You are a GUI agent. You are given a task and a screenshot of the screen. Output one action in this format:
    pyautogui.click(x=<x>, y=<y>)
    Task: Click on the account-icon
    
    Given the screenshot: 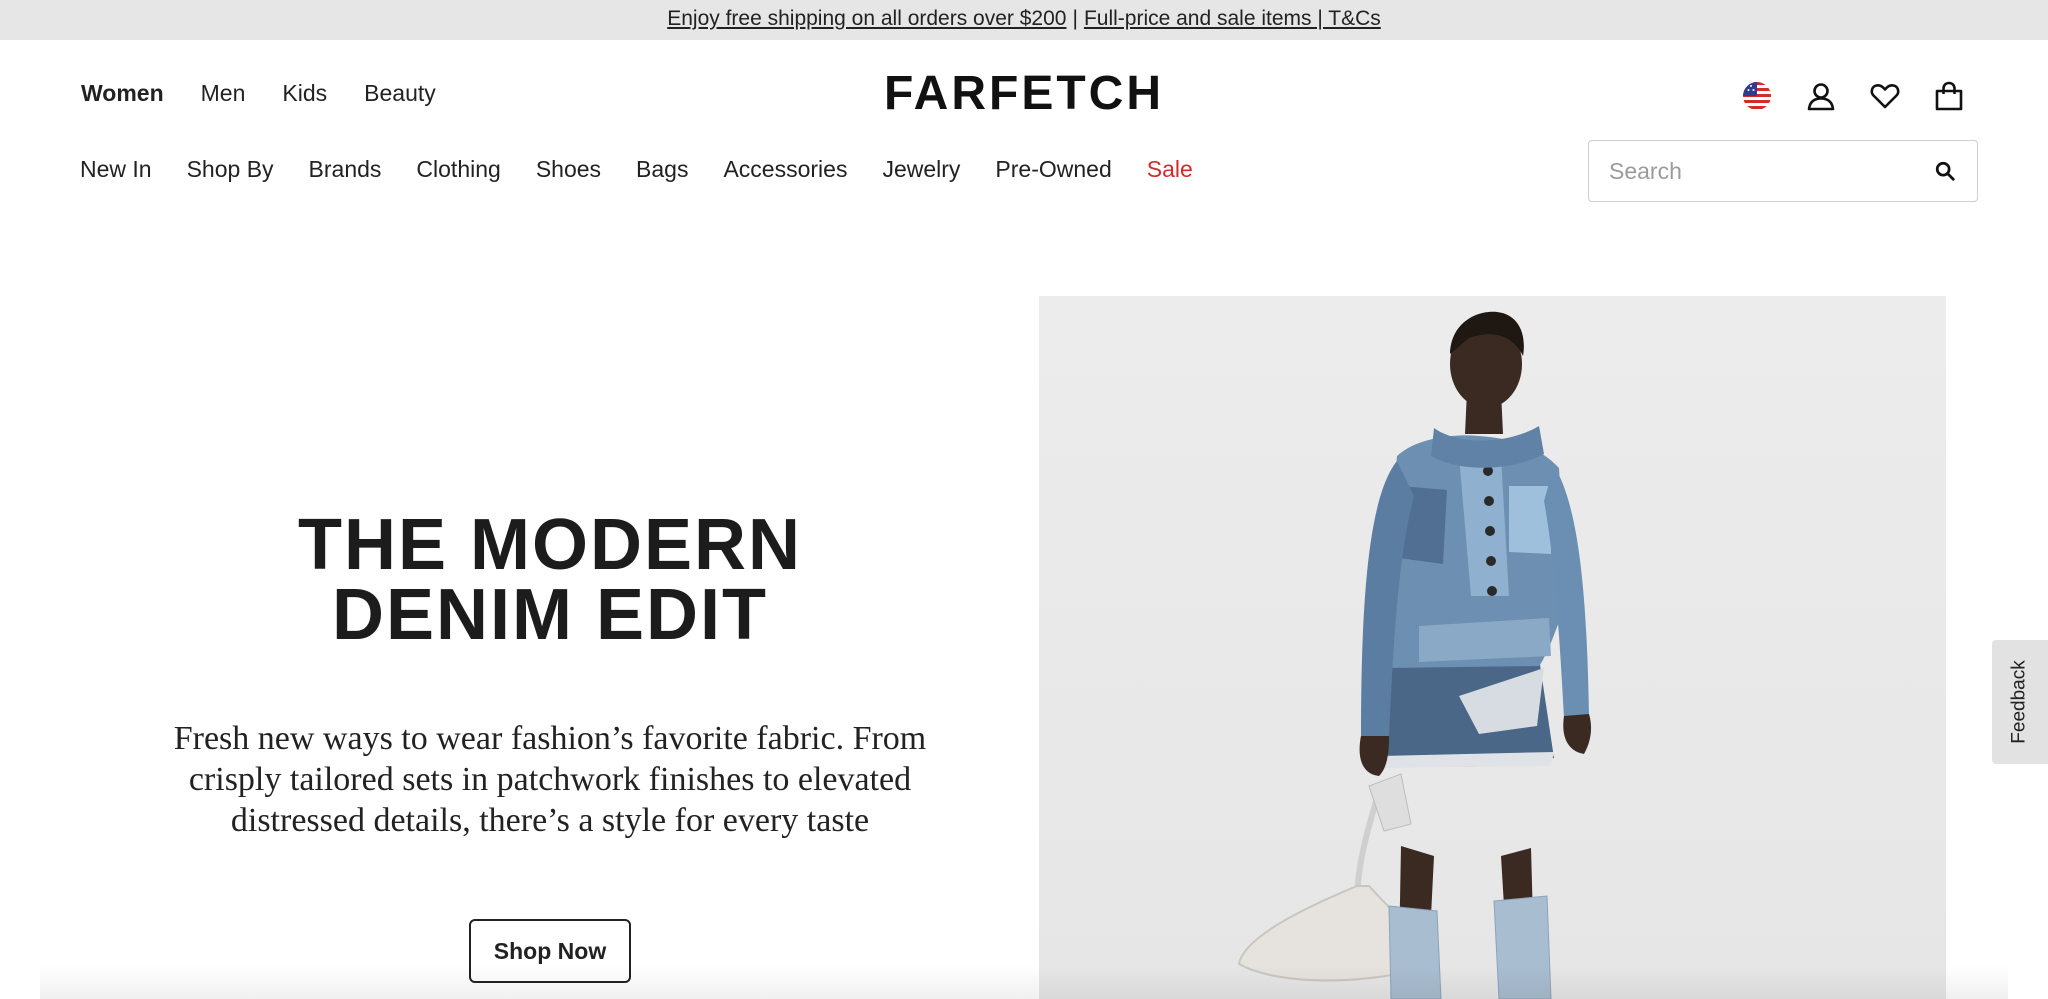 What is the action you would take?
    pyautogui.click(x=1821, y=96)
    